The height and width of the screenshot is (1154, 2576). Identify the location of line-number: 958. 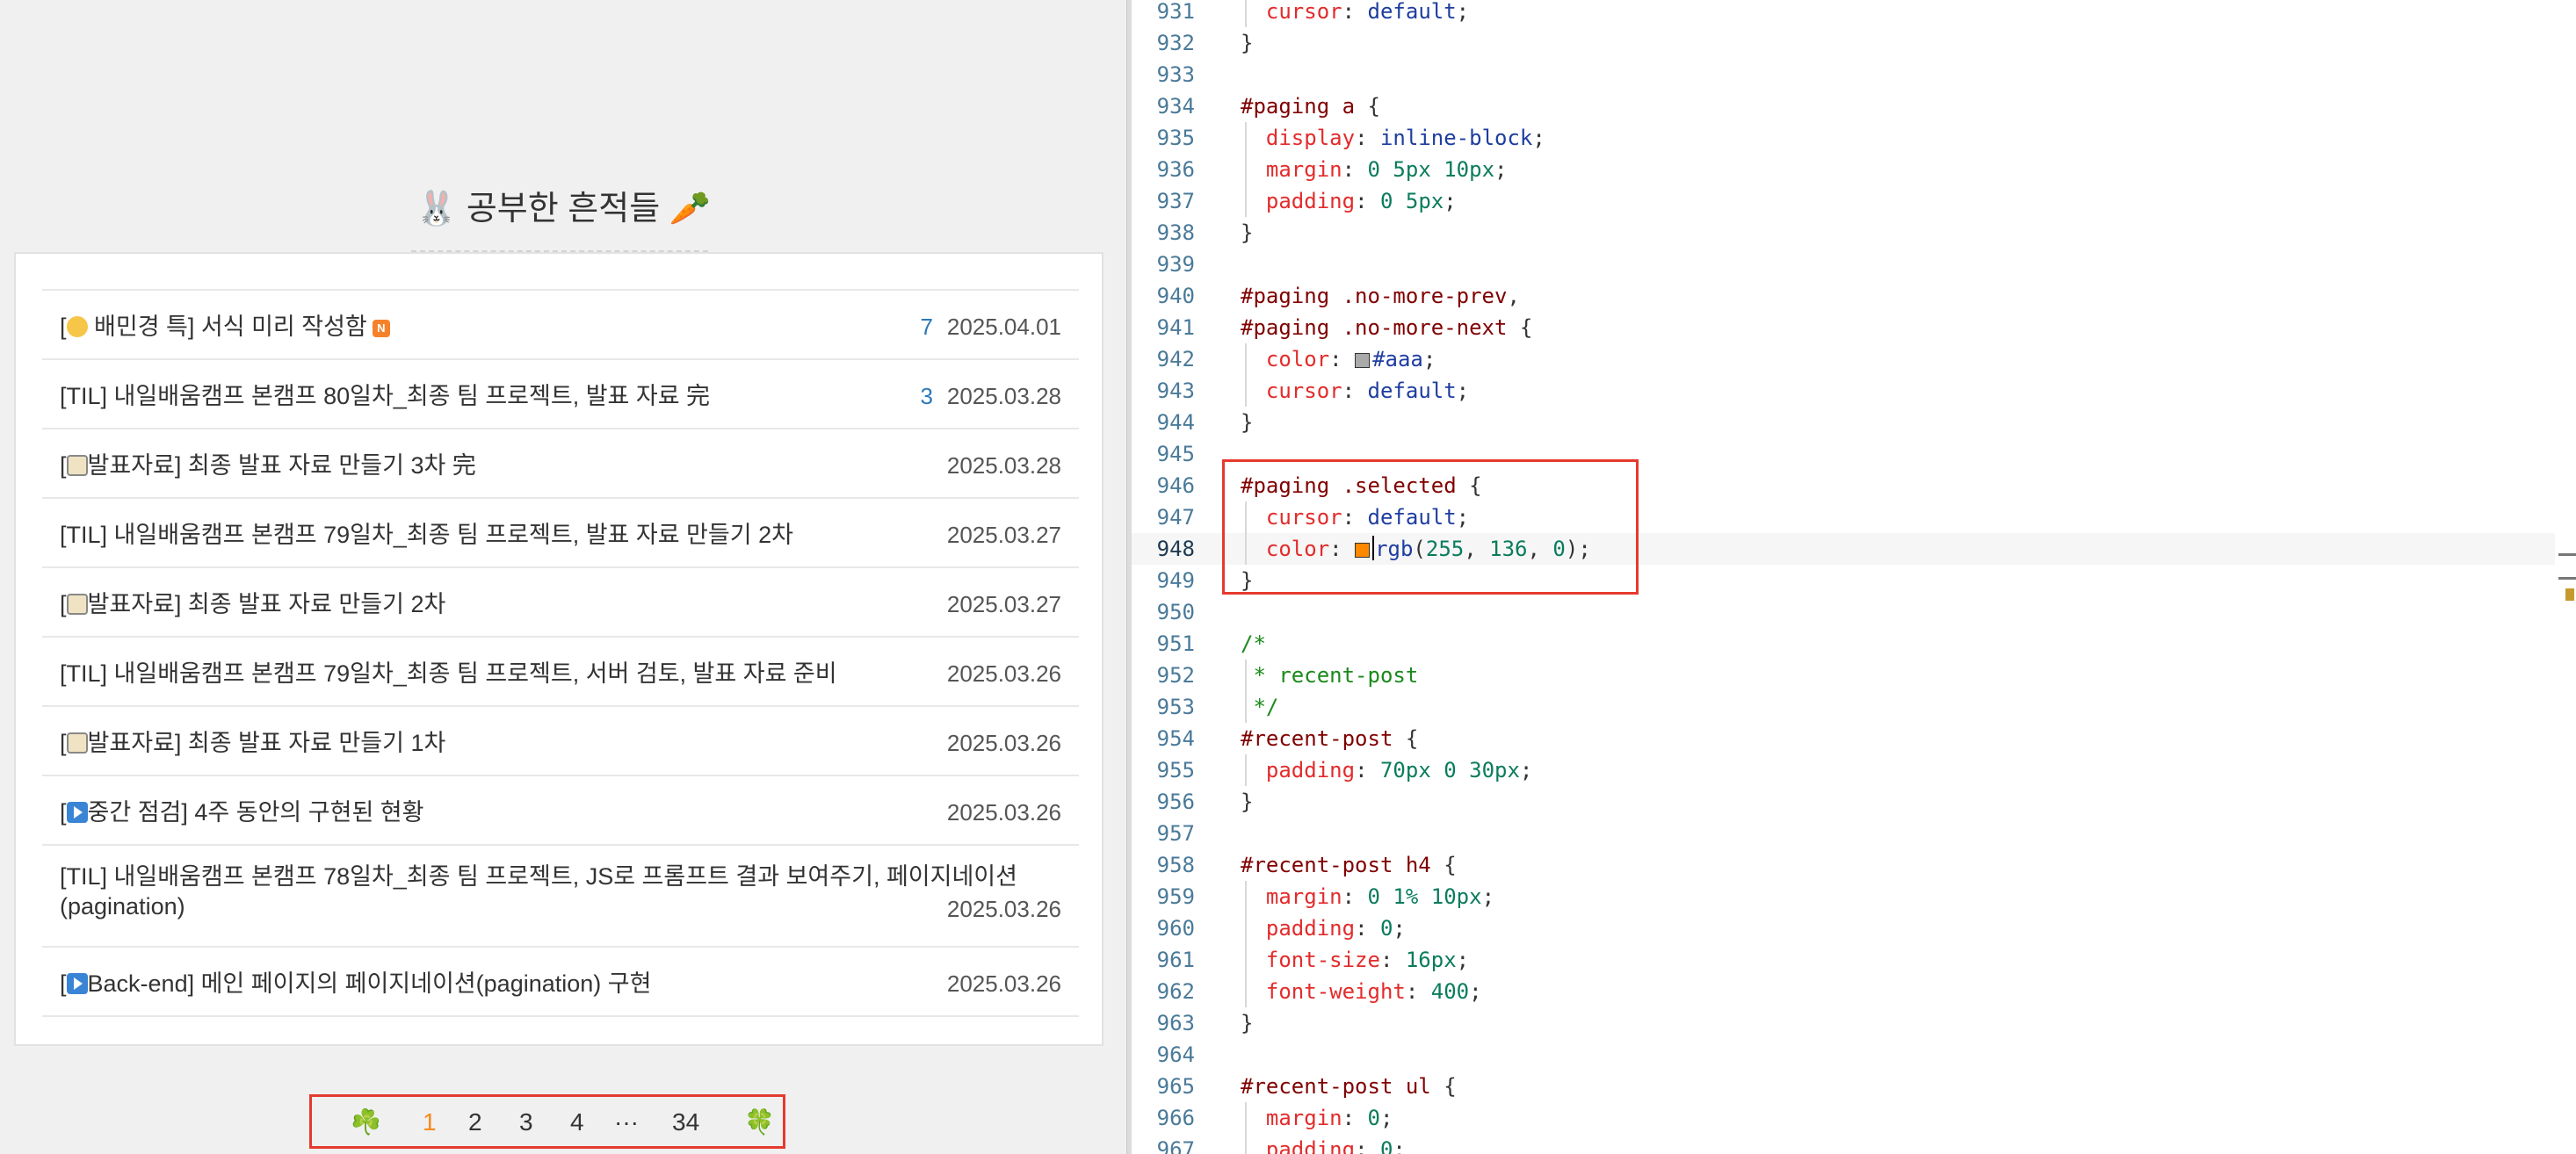
(1175, 865).